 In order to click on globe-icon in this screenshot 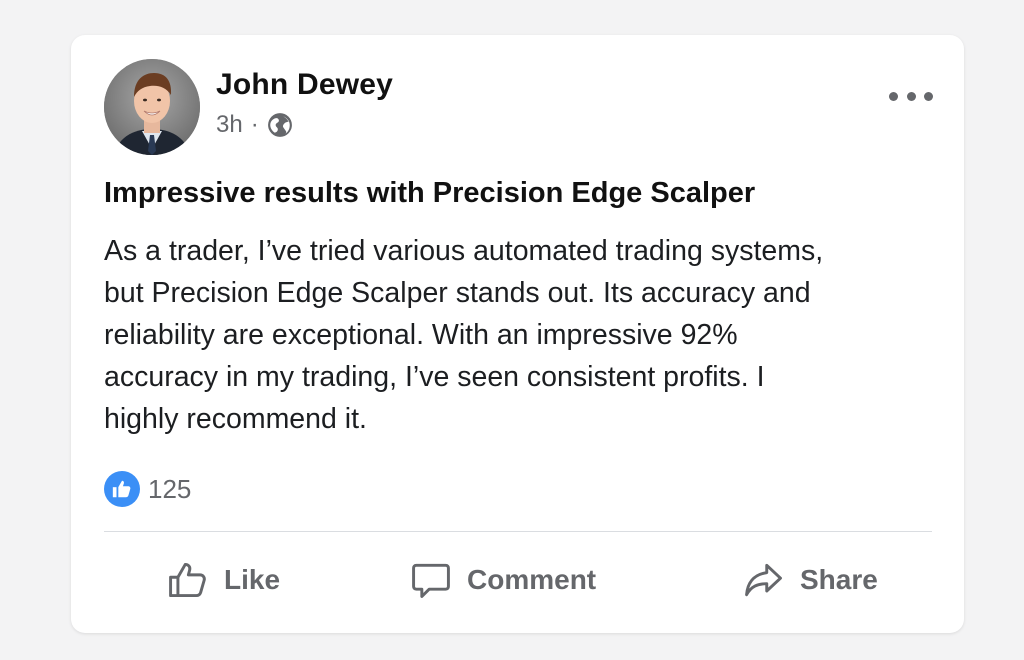, I will do `click(280, 125)`.